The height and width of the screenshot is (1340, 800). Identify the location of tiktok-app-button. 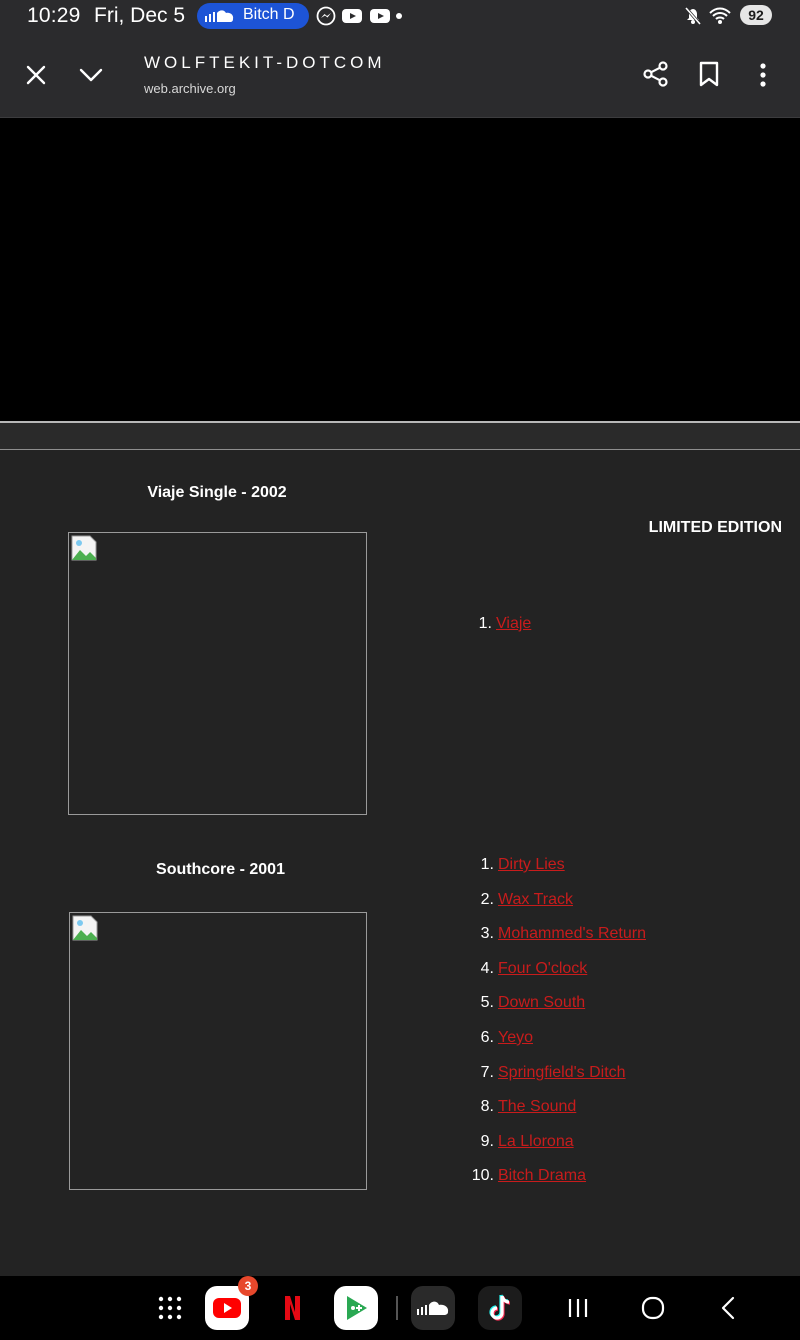
(500, 1308).